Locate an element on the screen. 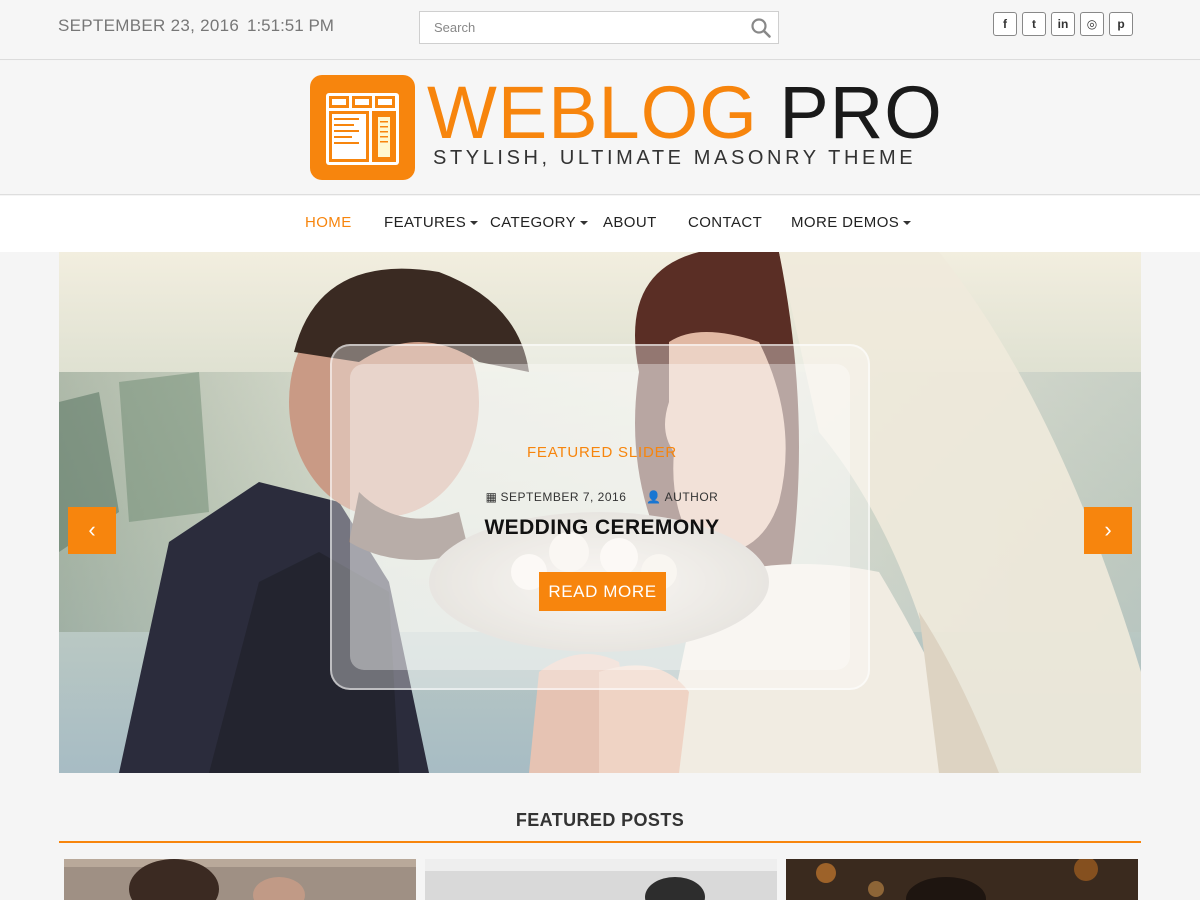 Image resolution: width=1200 pixels, height=900 pixels. instagram-icon: ◎ is located at coordinates (1092, 24).